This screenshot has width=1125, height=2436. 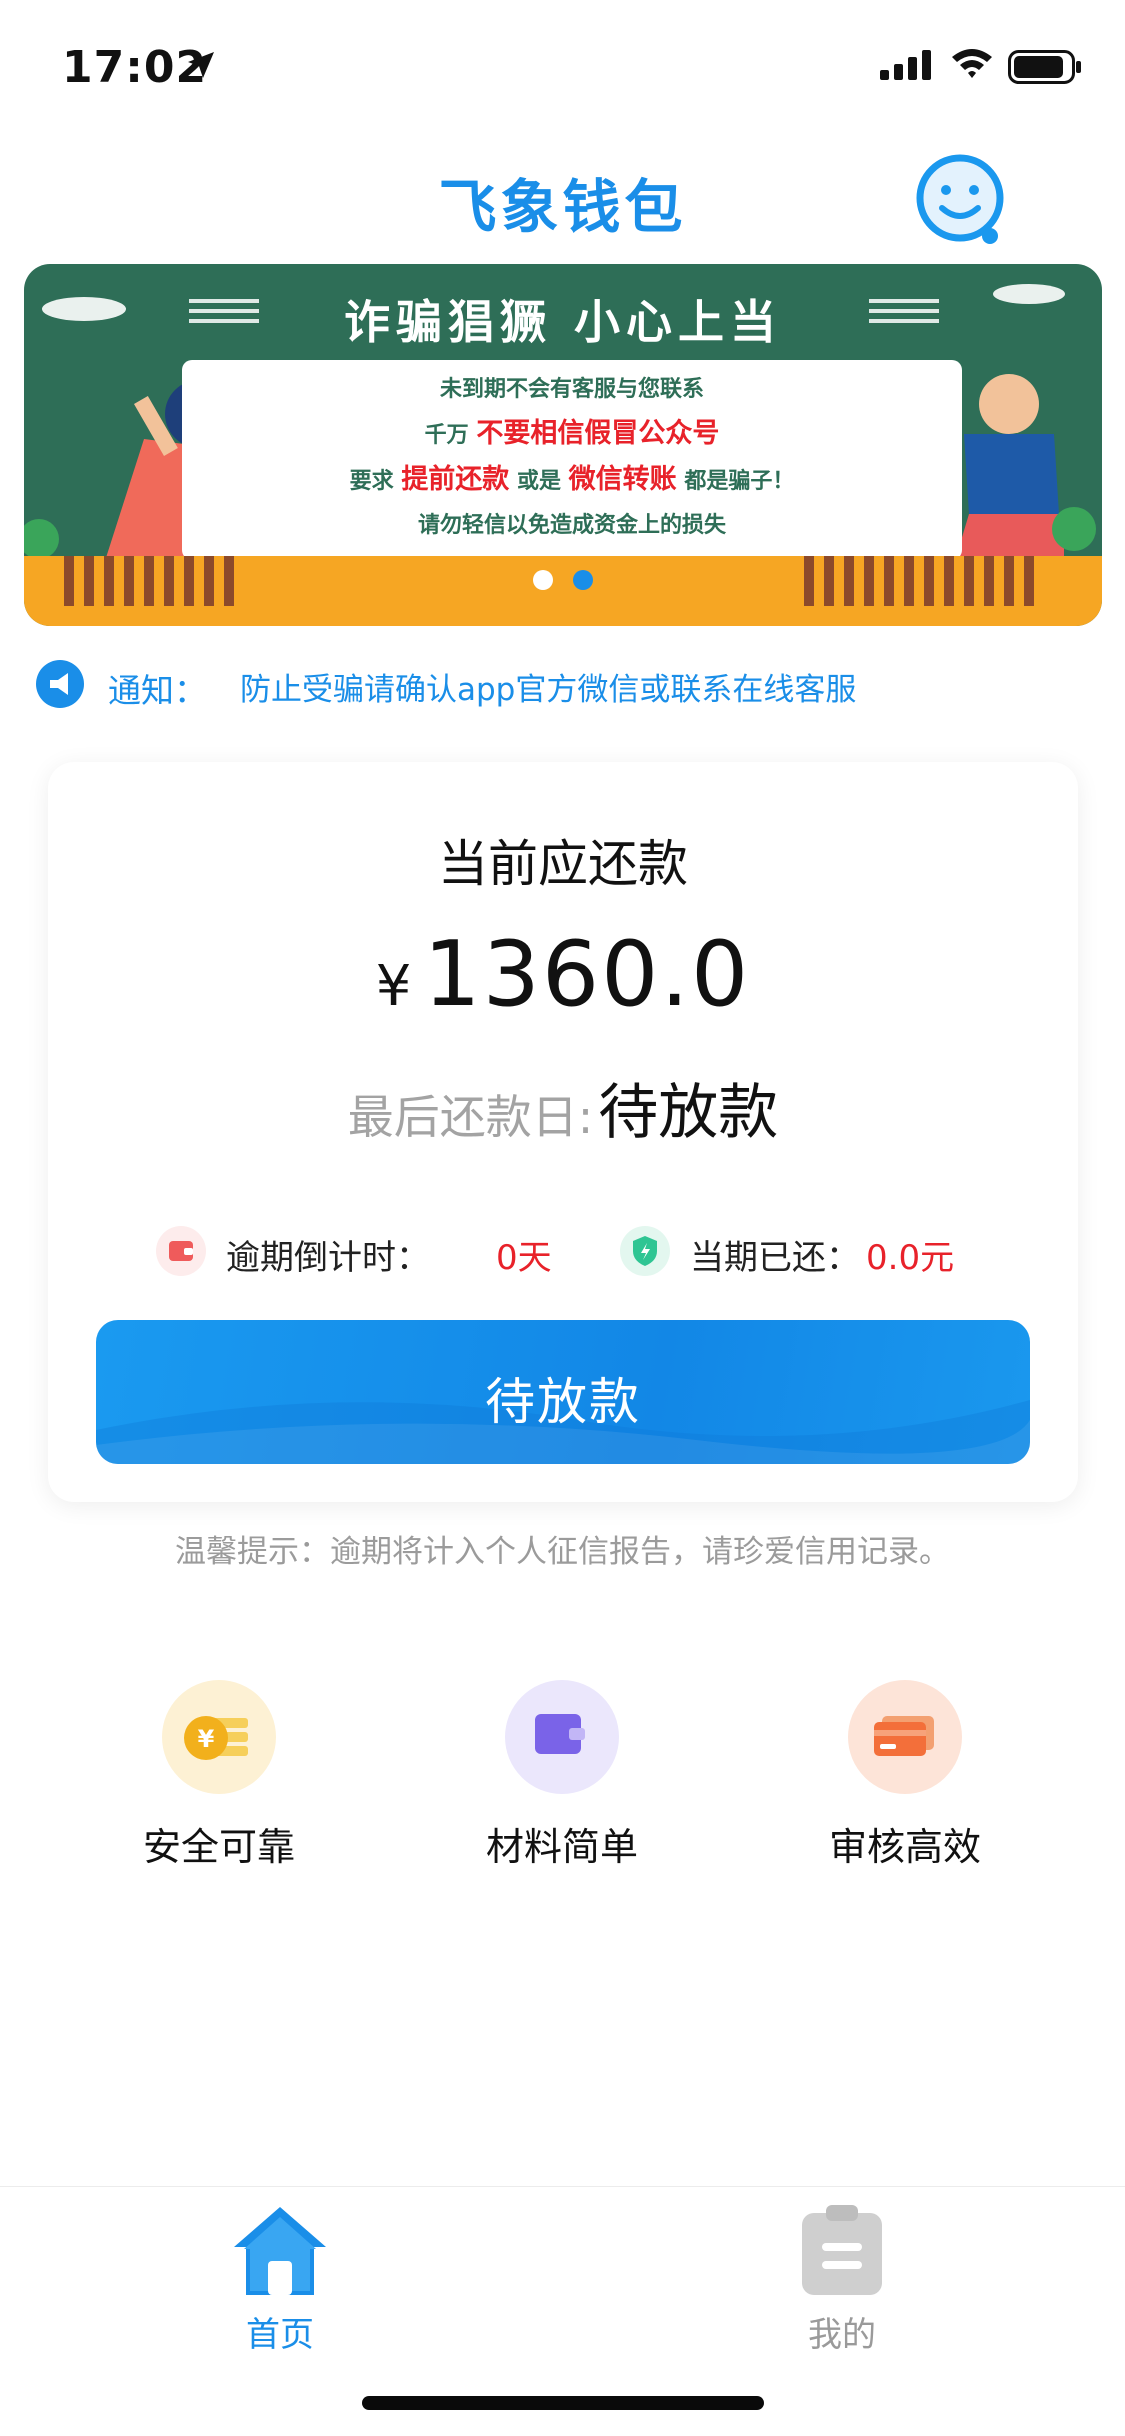 I want to click on banner-line-3-a: 要求, so click(x=371, y=481).